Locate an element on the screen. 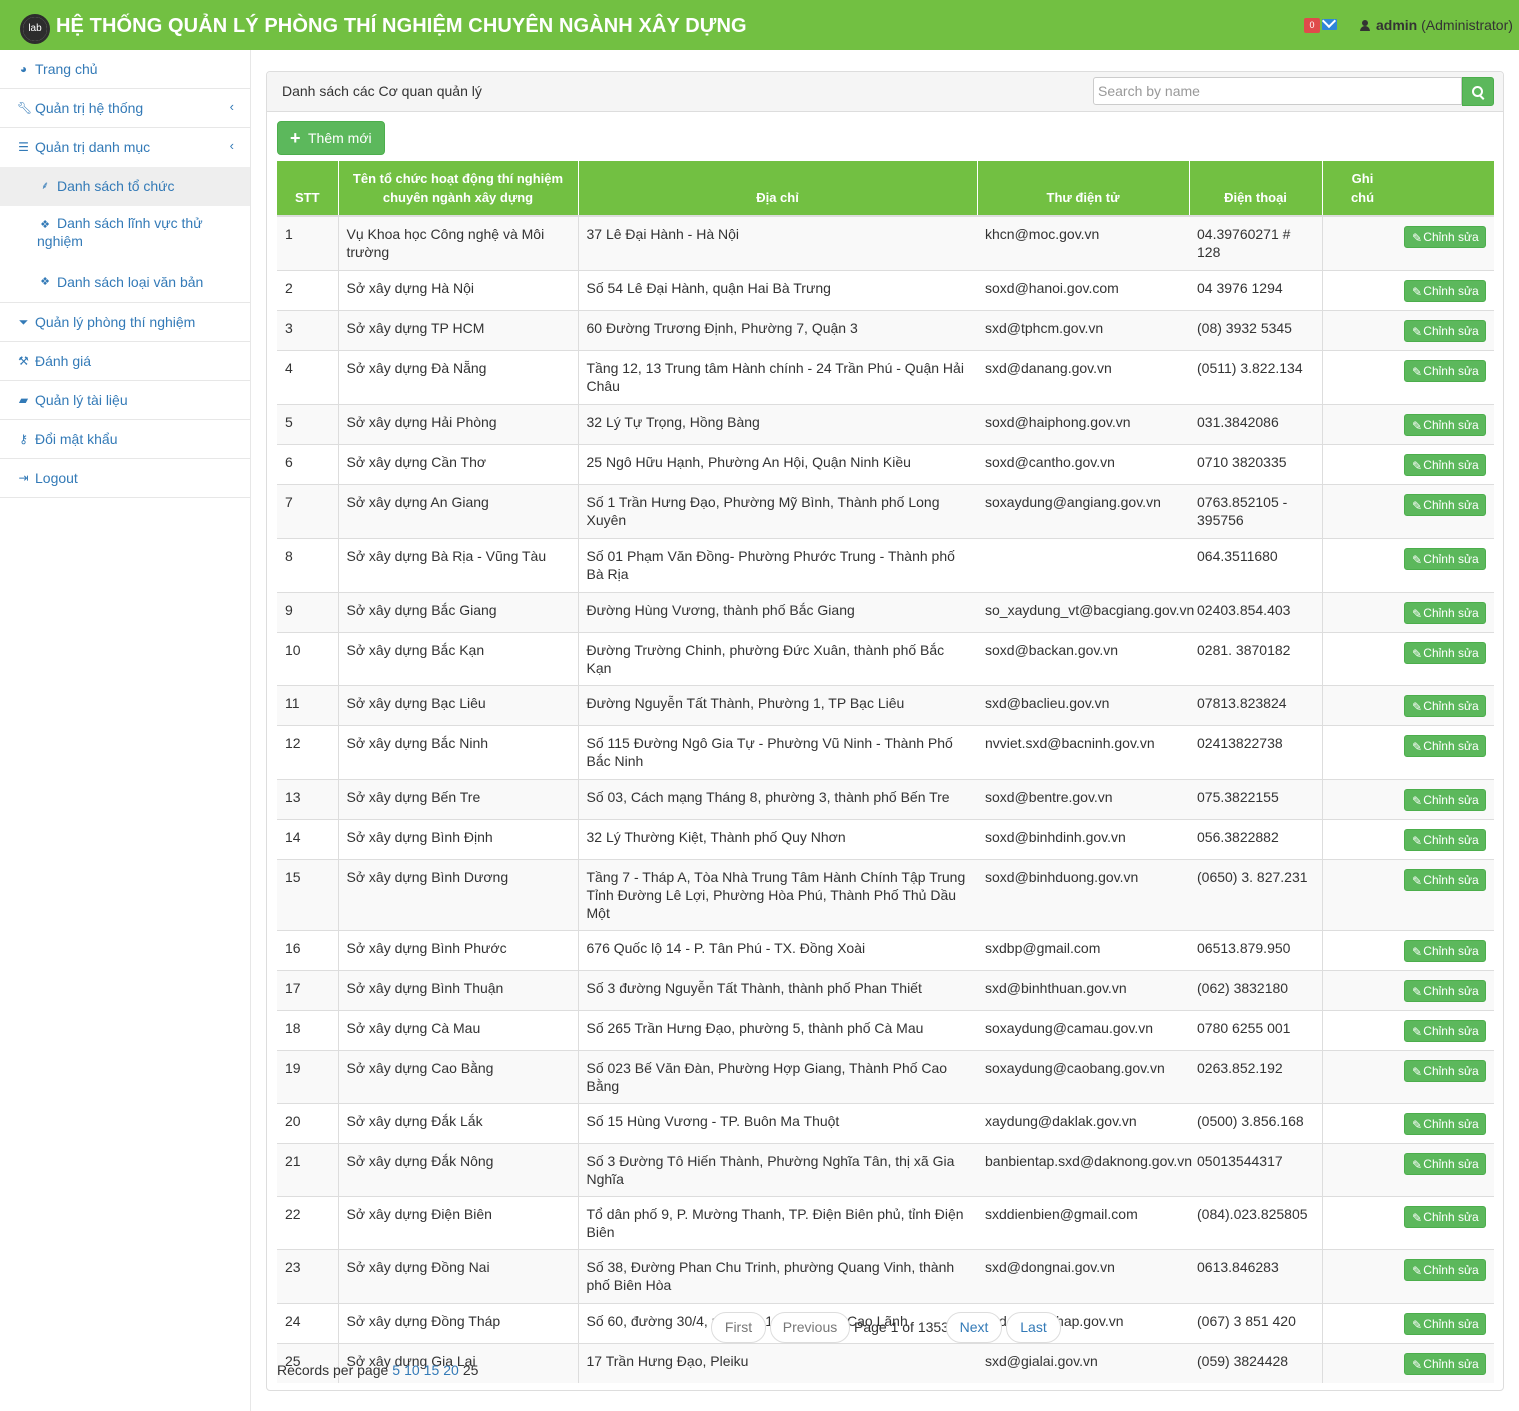  sidebar-item-home: ◕ Trang chủ is located at coordinates (125, 69).